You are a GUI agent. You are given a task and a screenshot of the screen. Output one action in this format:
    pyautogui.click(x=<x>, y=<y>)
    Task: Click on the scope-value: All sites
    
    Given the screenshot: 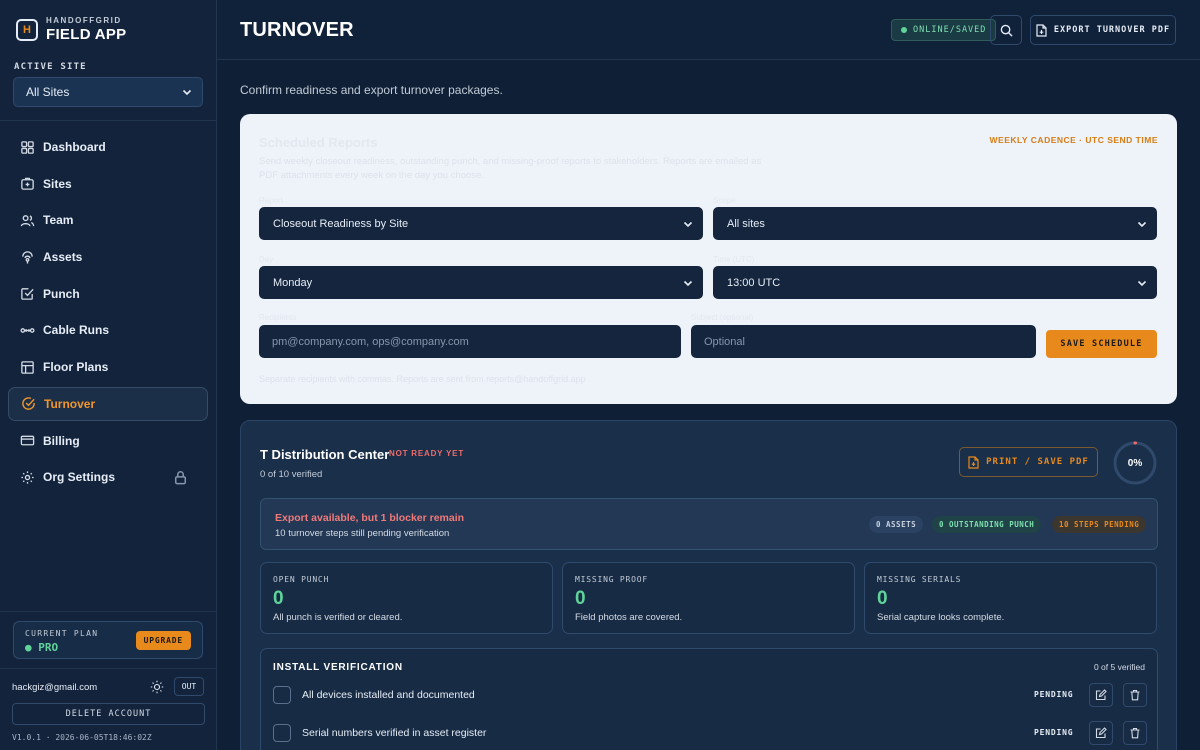 What is the action you would take?
    pyautogui.click(x=746, y=223)
    